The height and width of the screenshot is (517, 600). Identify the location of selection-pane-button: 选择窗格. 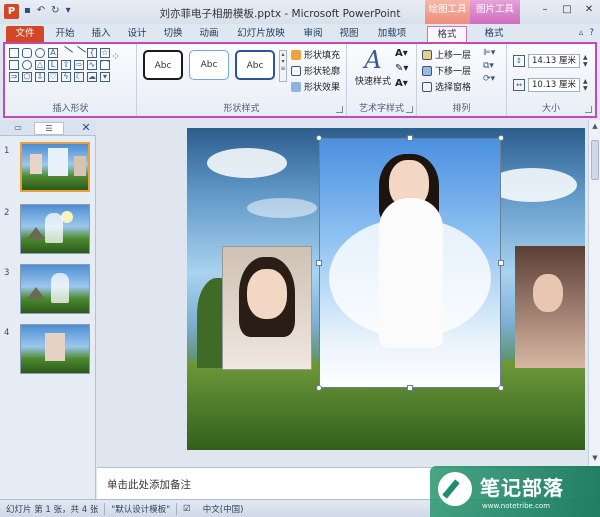
(446, 86).